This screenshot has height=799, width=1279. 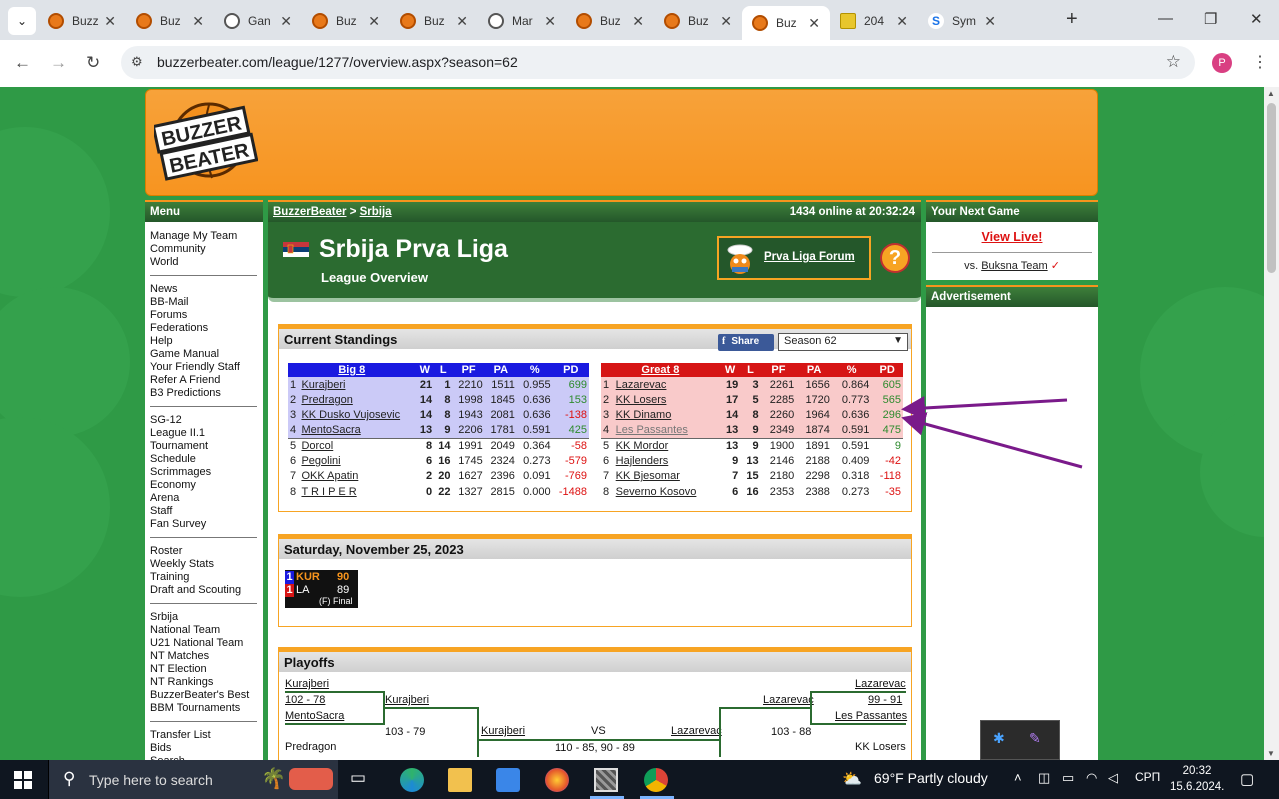 I want to click on team-link: Hajlenders, so click(x=667, y=460).